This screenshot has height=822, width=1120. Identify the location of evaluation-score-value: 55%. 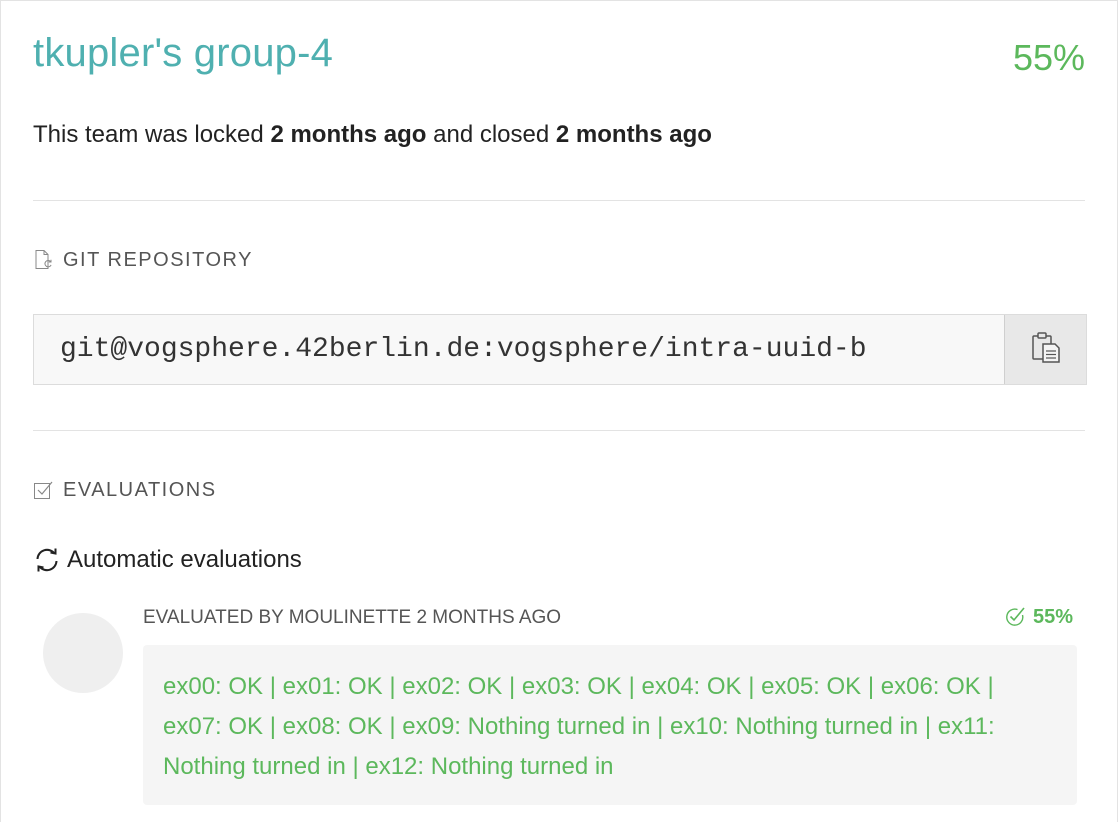
(1052, 616).